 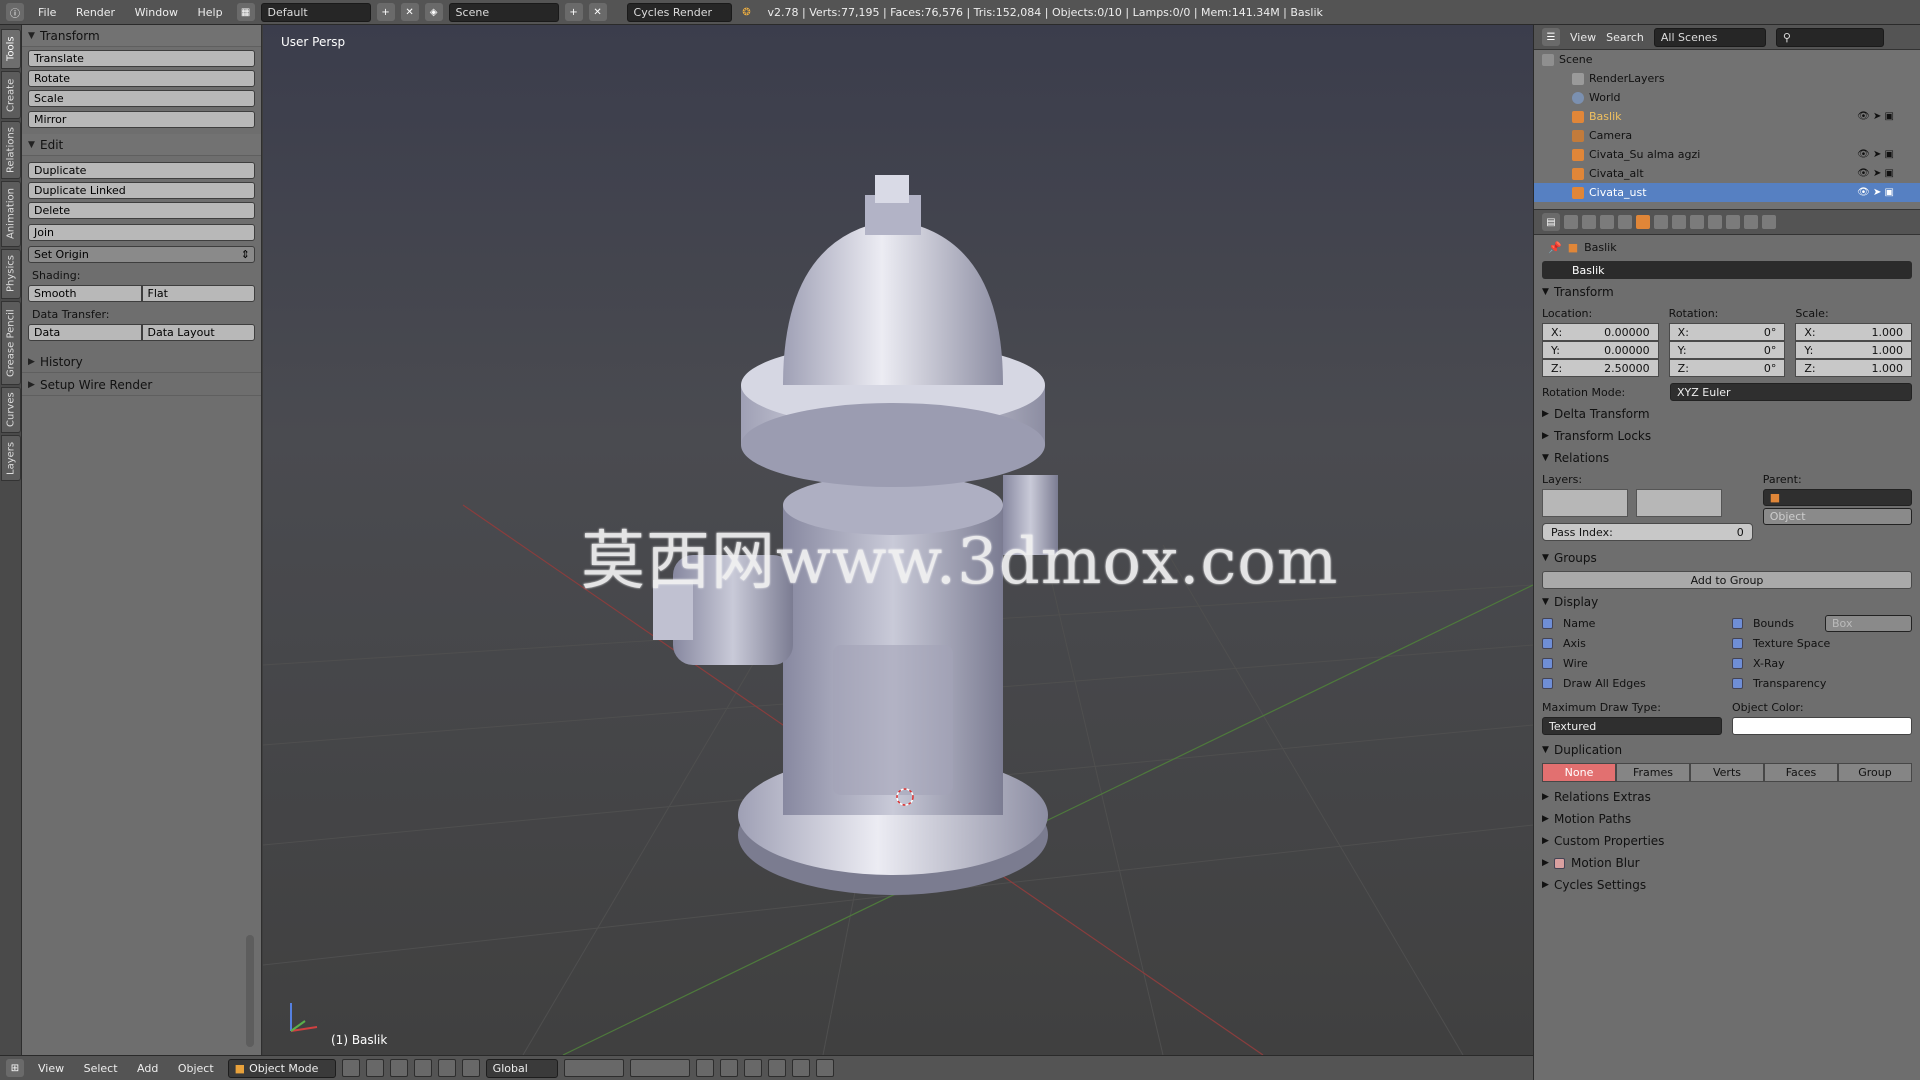 What do you see at coordinates (1727, 154) in the screenshot?
I see `outliner-row-civata-su-alma-agzi: Civata_Su alma agzi 👁 ➤ ▣` at bounding box center [1727, 154].